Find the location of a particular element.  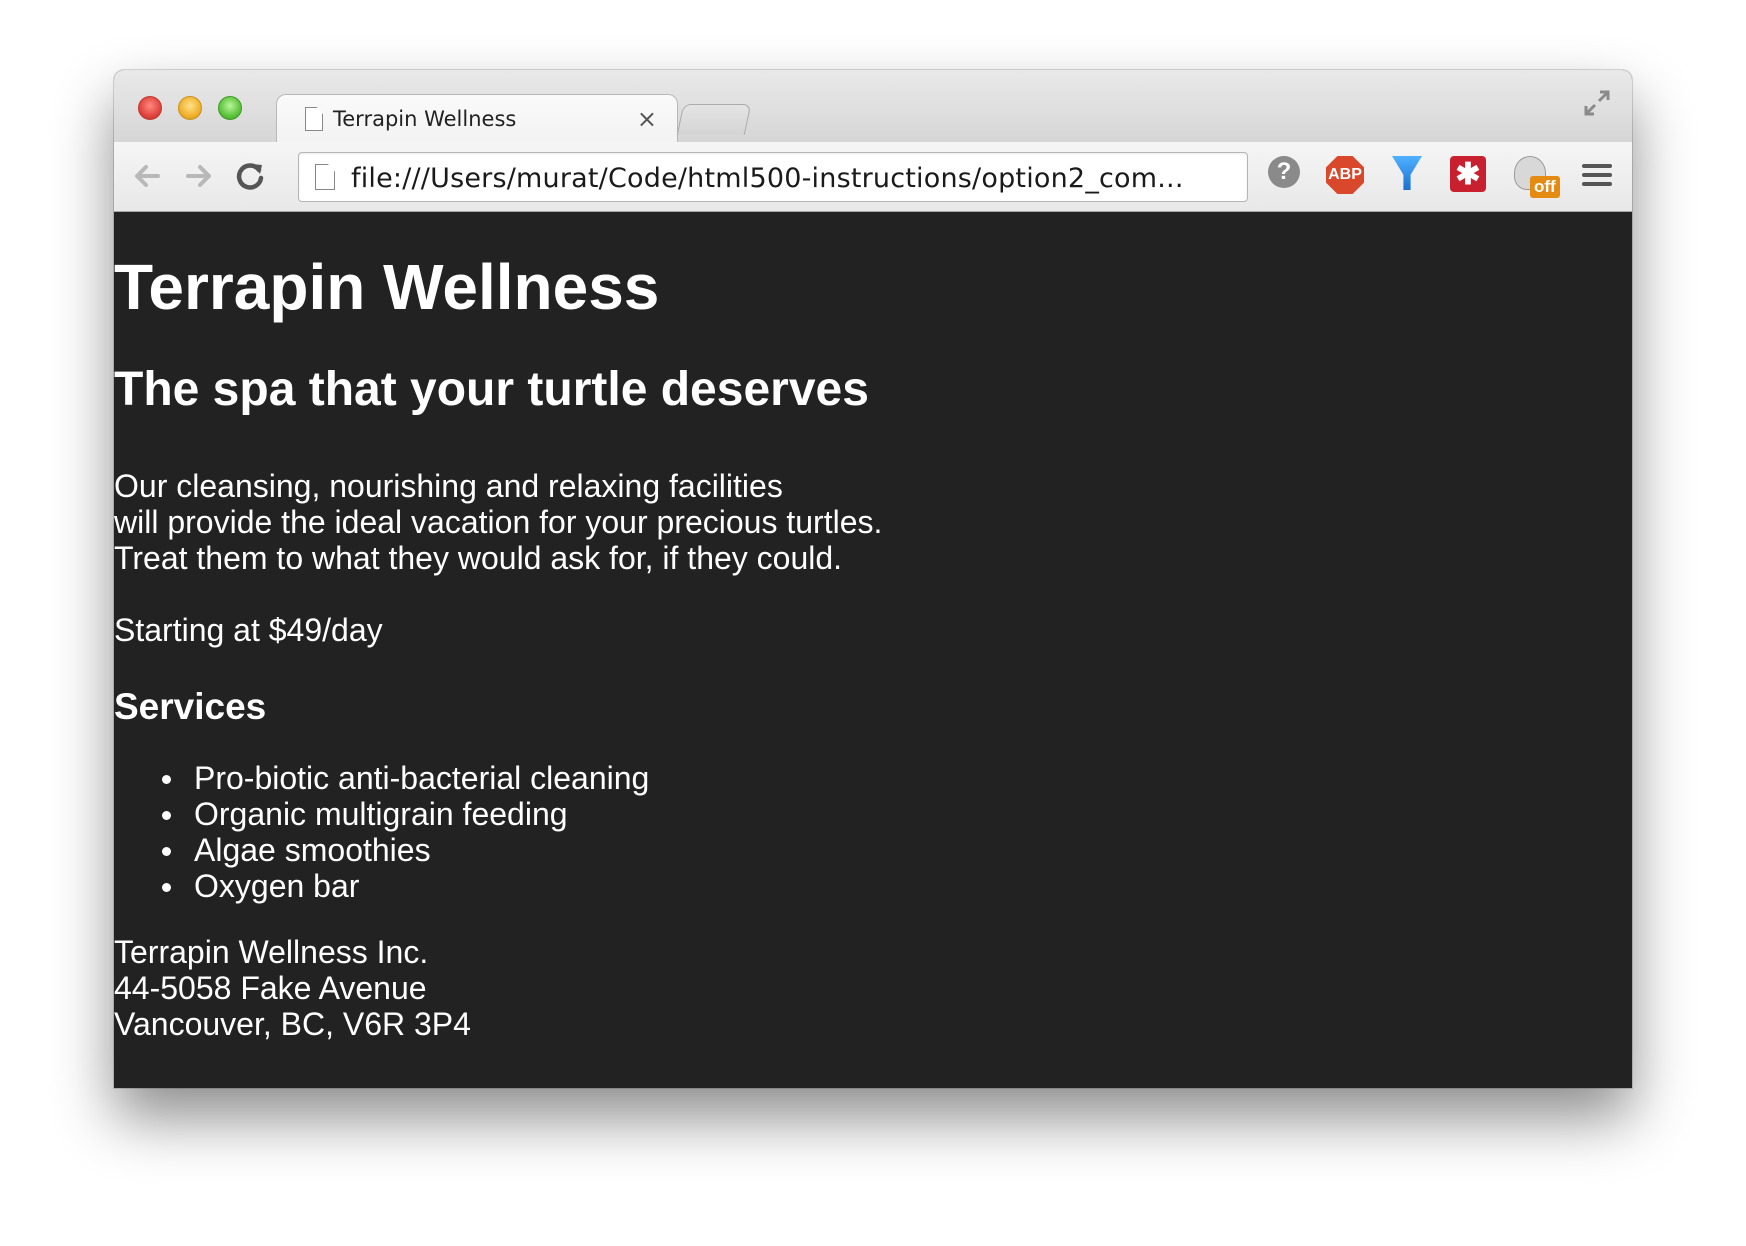

list-item: Oxygen bar is located at coordinates (381, 886).